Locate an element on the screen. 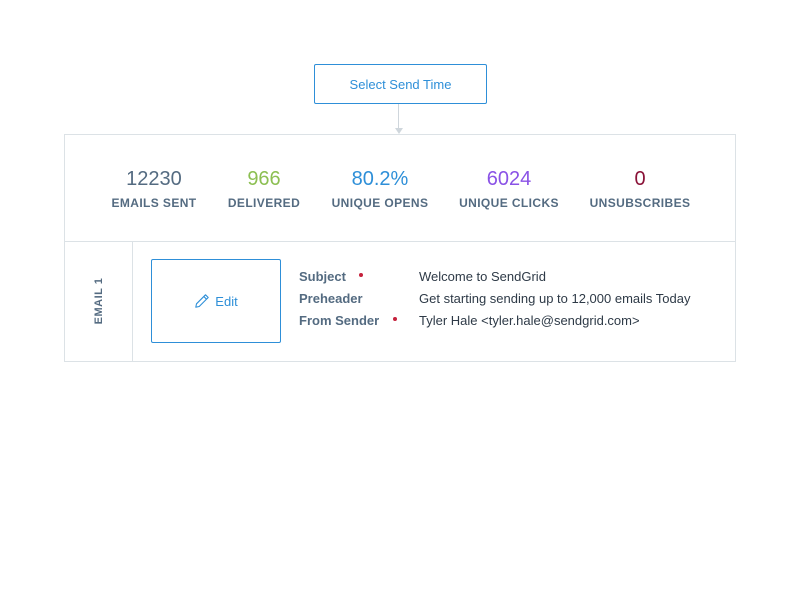 The image size is (800, 600). edit-email-button: Edit is located at coordinates (216, 301).